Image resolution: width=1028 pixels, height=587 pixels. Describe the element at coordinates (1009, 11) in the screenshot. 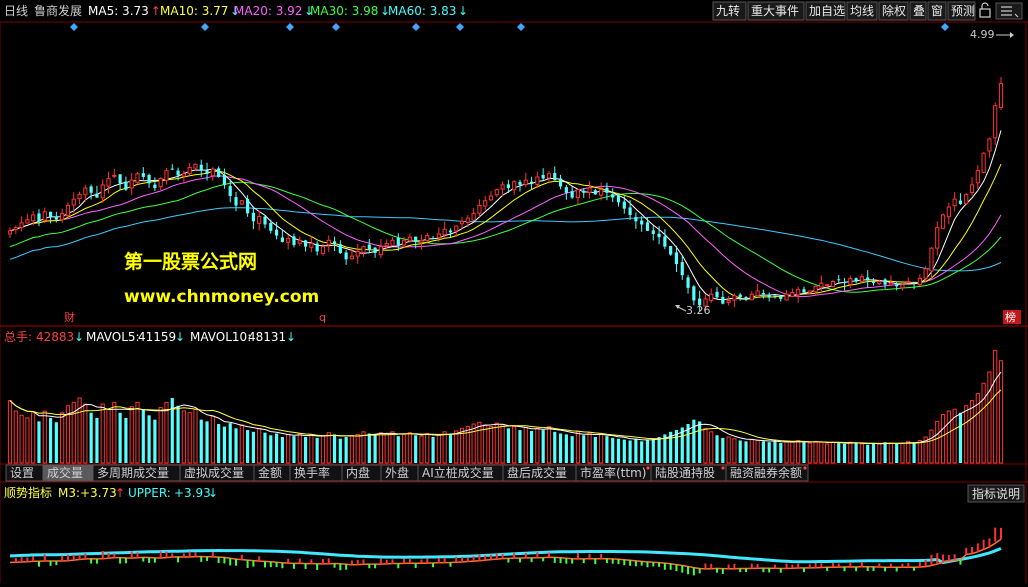

I see `menu-icon` at that location.